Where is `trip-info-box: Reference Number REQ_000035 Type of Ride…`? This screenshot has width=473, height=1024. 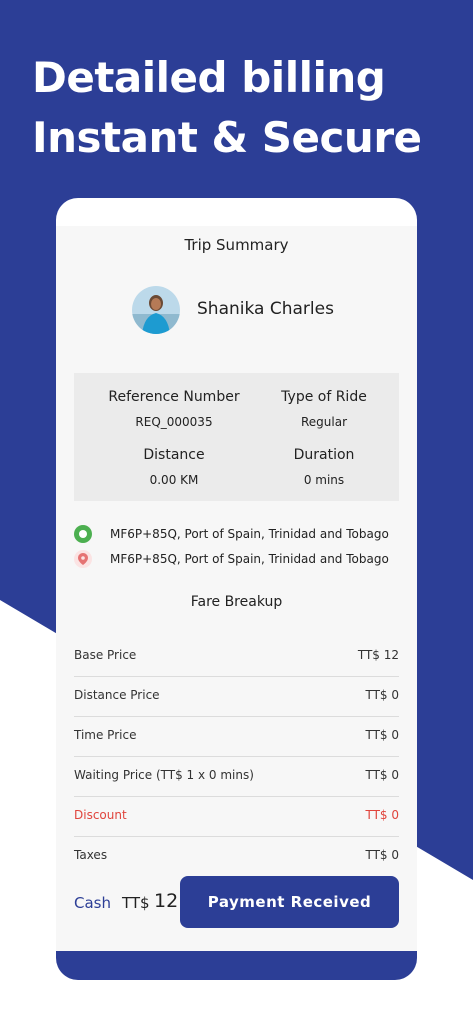 trip-info-box: Reference Number REQ_000035 Type of Ride… is located at coordinates (236, 437).